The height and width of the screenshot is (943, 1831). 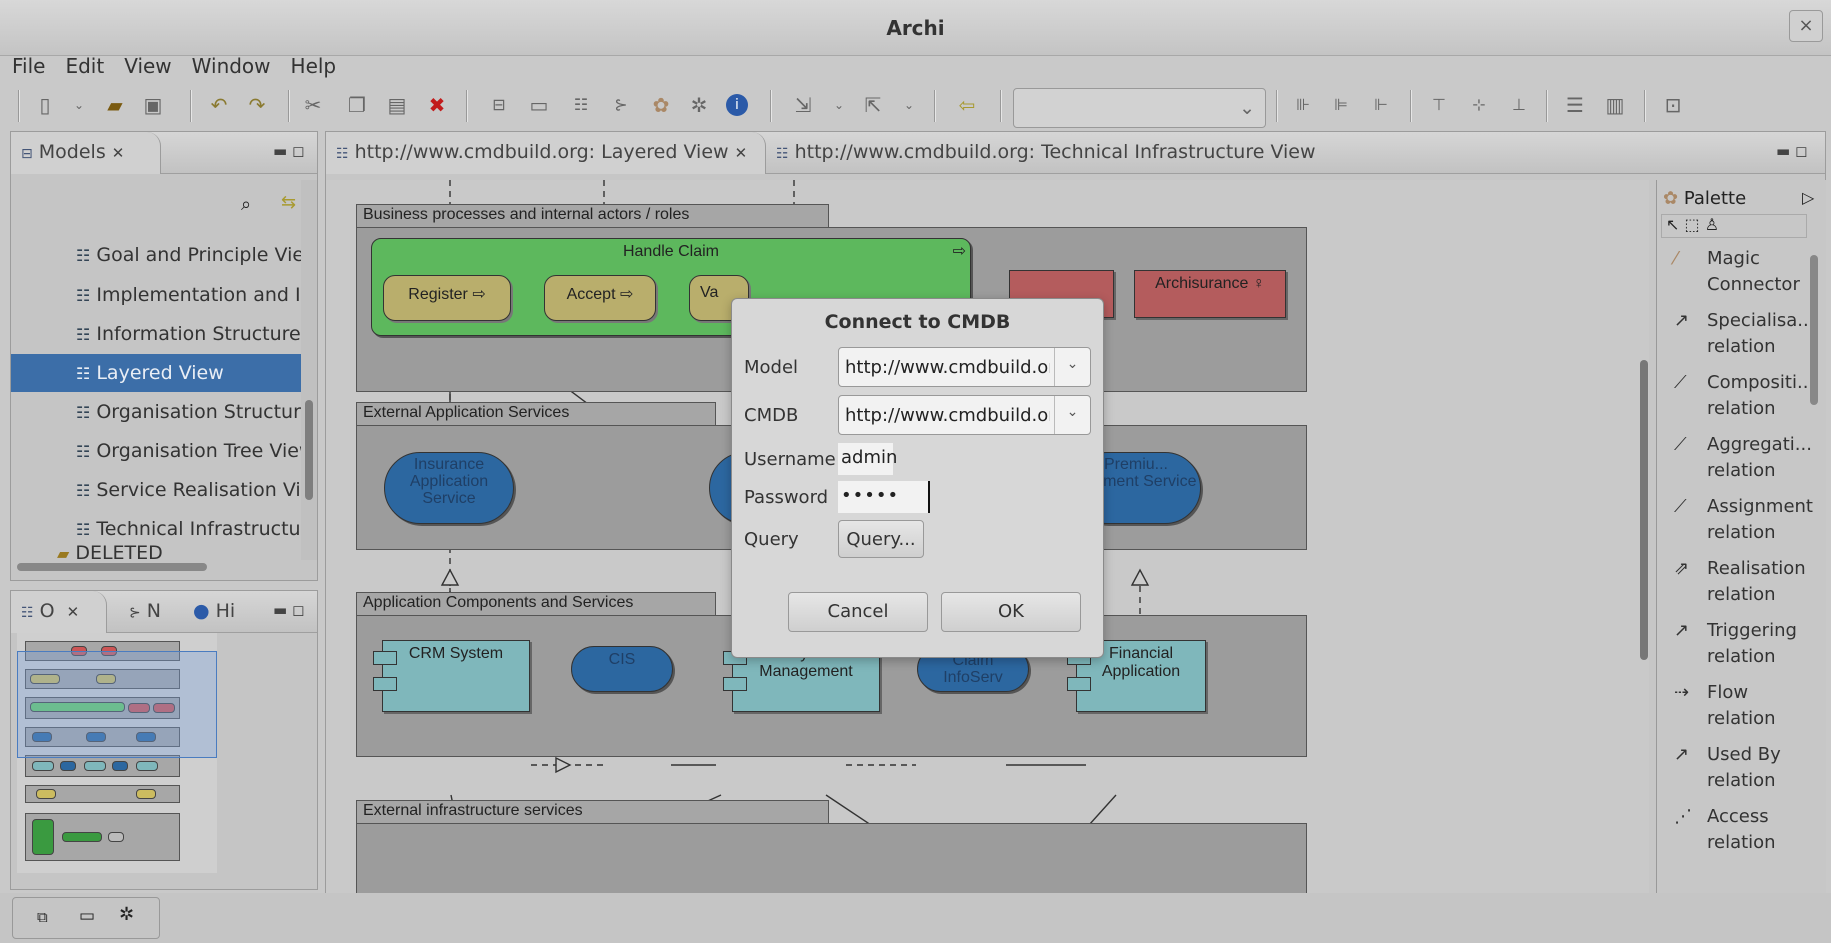 What do you see at coordinates (1381, 105) in the screenshot?
I see `align-right-icon: ⊩` at bounding box center [1381, 105].